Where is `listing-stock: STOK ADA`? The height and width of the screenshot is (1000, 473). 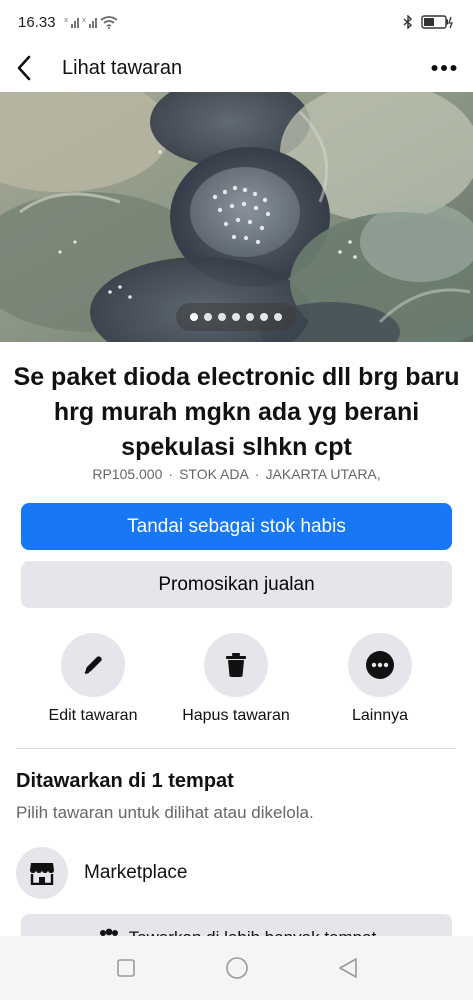
listing-stock: STOK ADA is located at coordinates (214, 474).